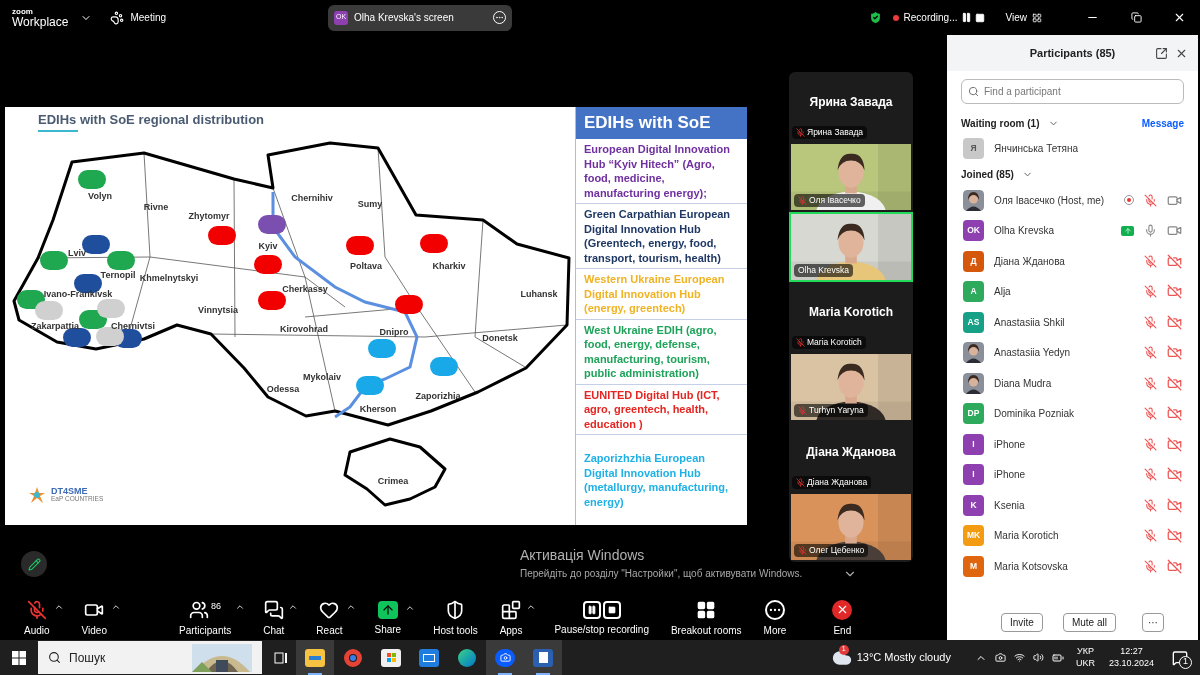 This screenshot has height=675, width=1200. What do you see at coordinates (438, 396) in the screenshot?
I see `region-label: Zaporizhia` at bounding box center [438, 396].